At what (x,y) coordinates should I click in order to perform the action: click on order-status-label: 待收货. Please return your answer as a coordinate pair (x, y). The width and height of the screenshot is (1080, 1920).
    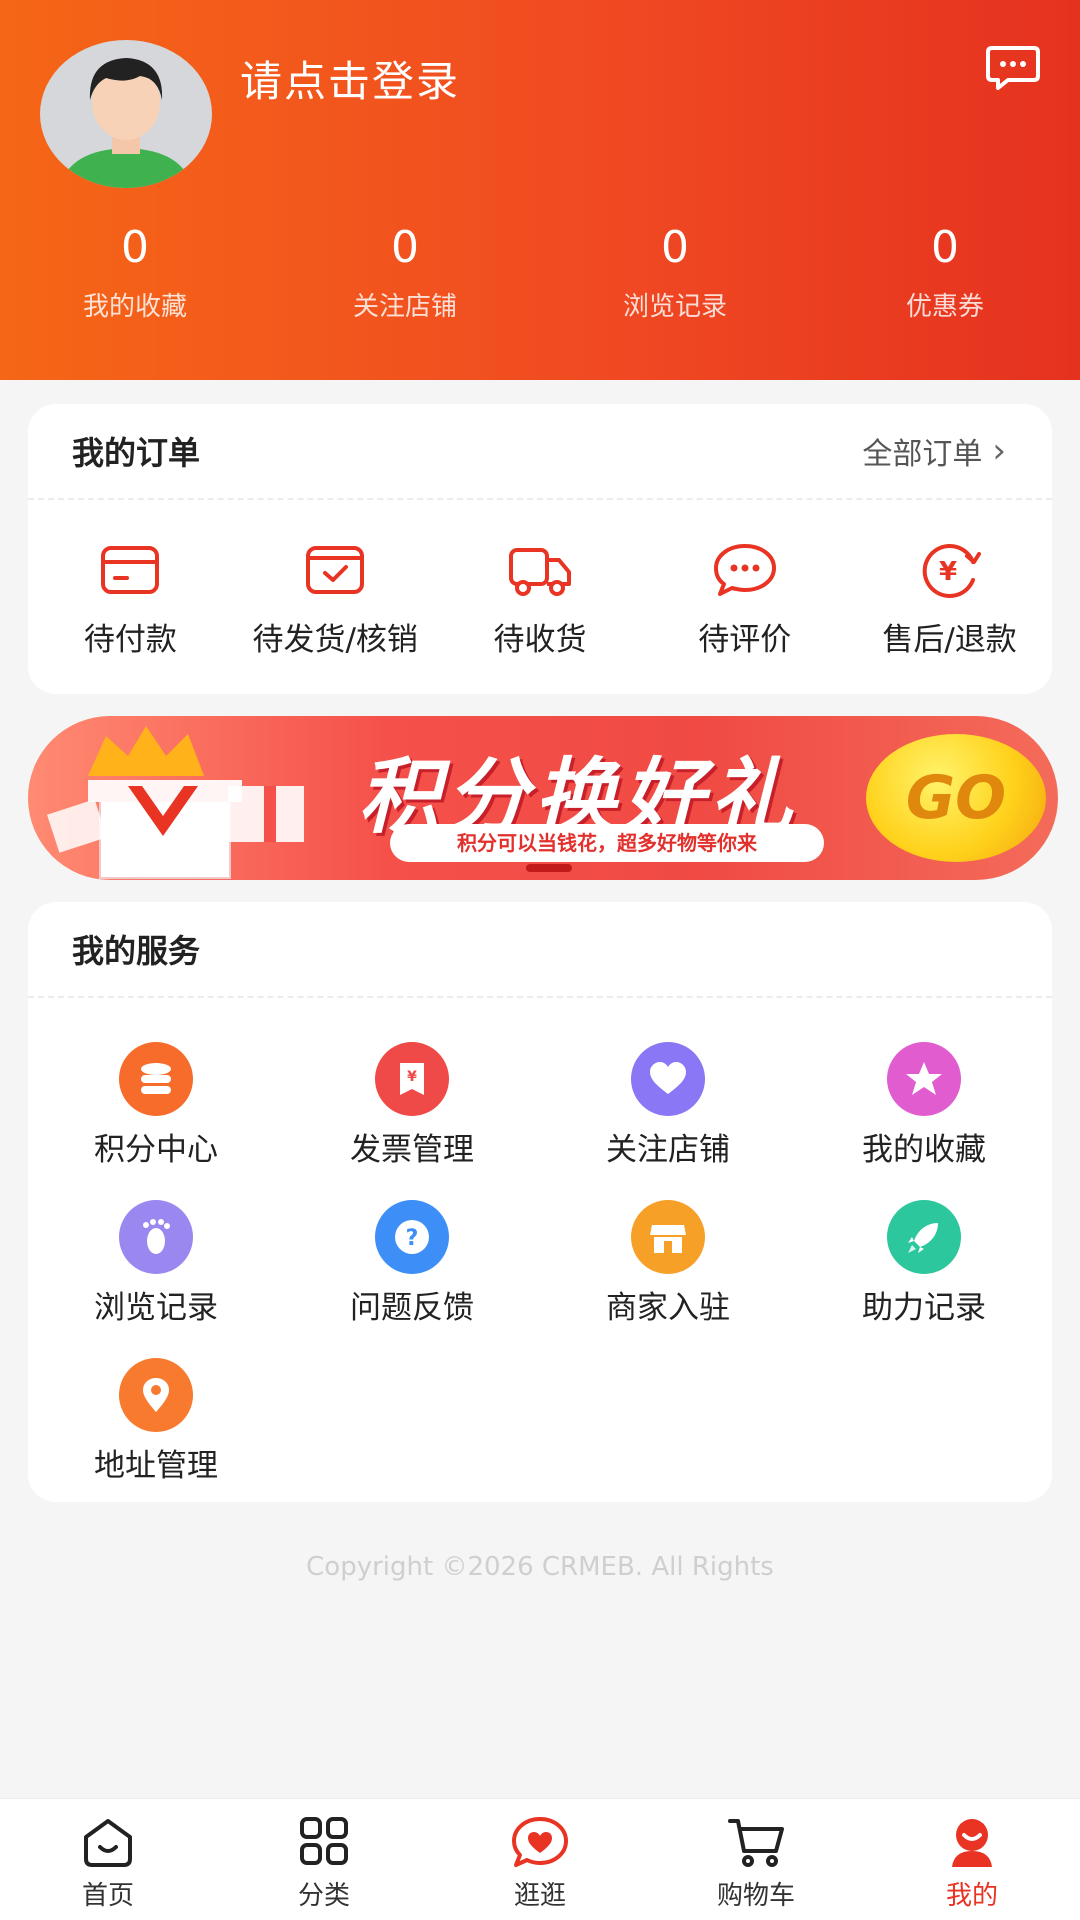
    Looking at the image, I should click on (540, 640).